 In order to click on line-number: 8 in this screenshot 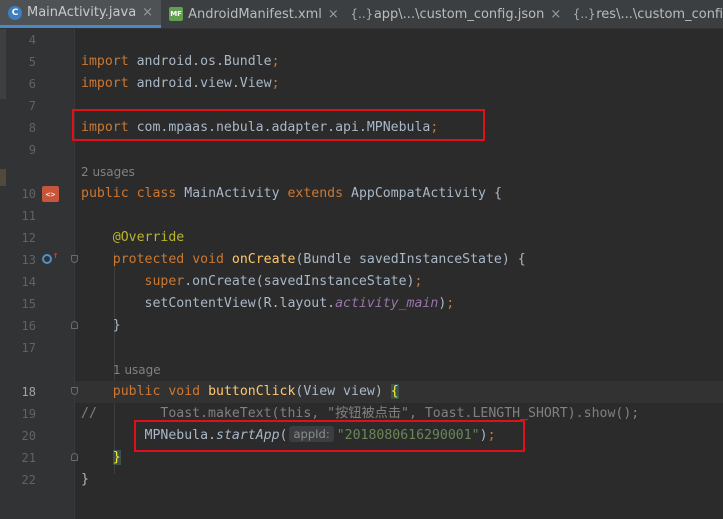, I will do `click(32, 128)`.